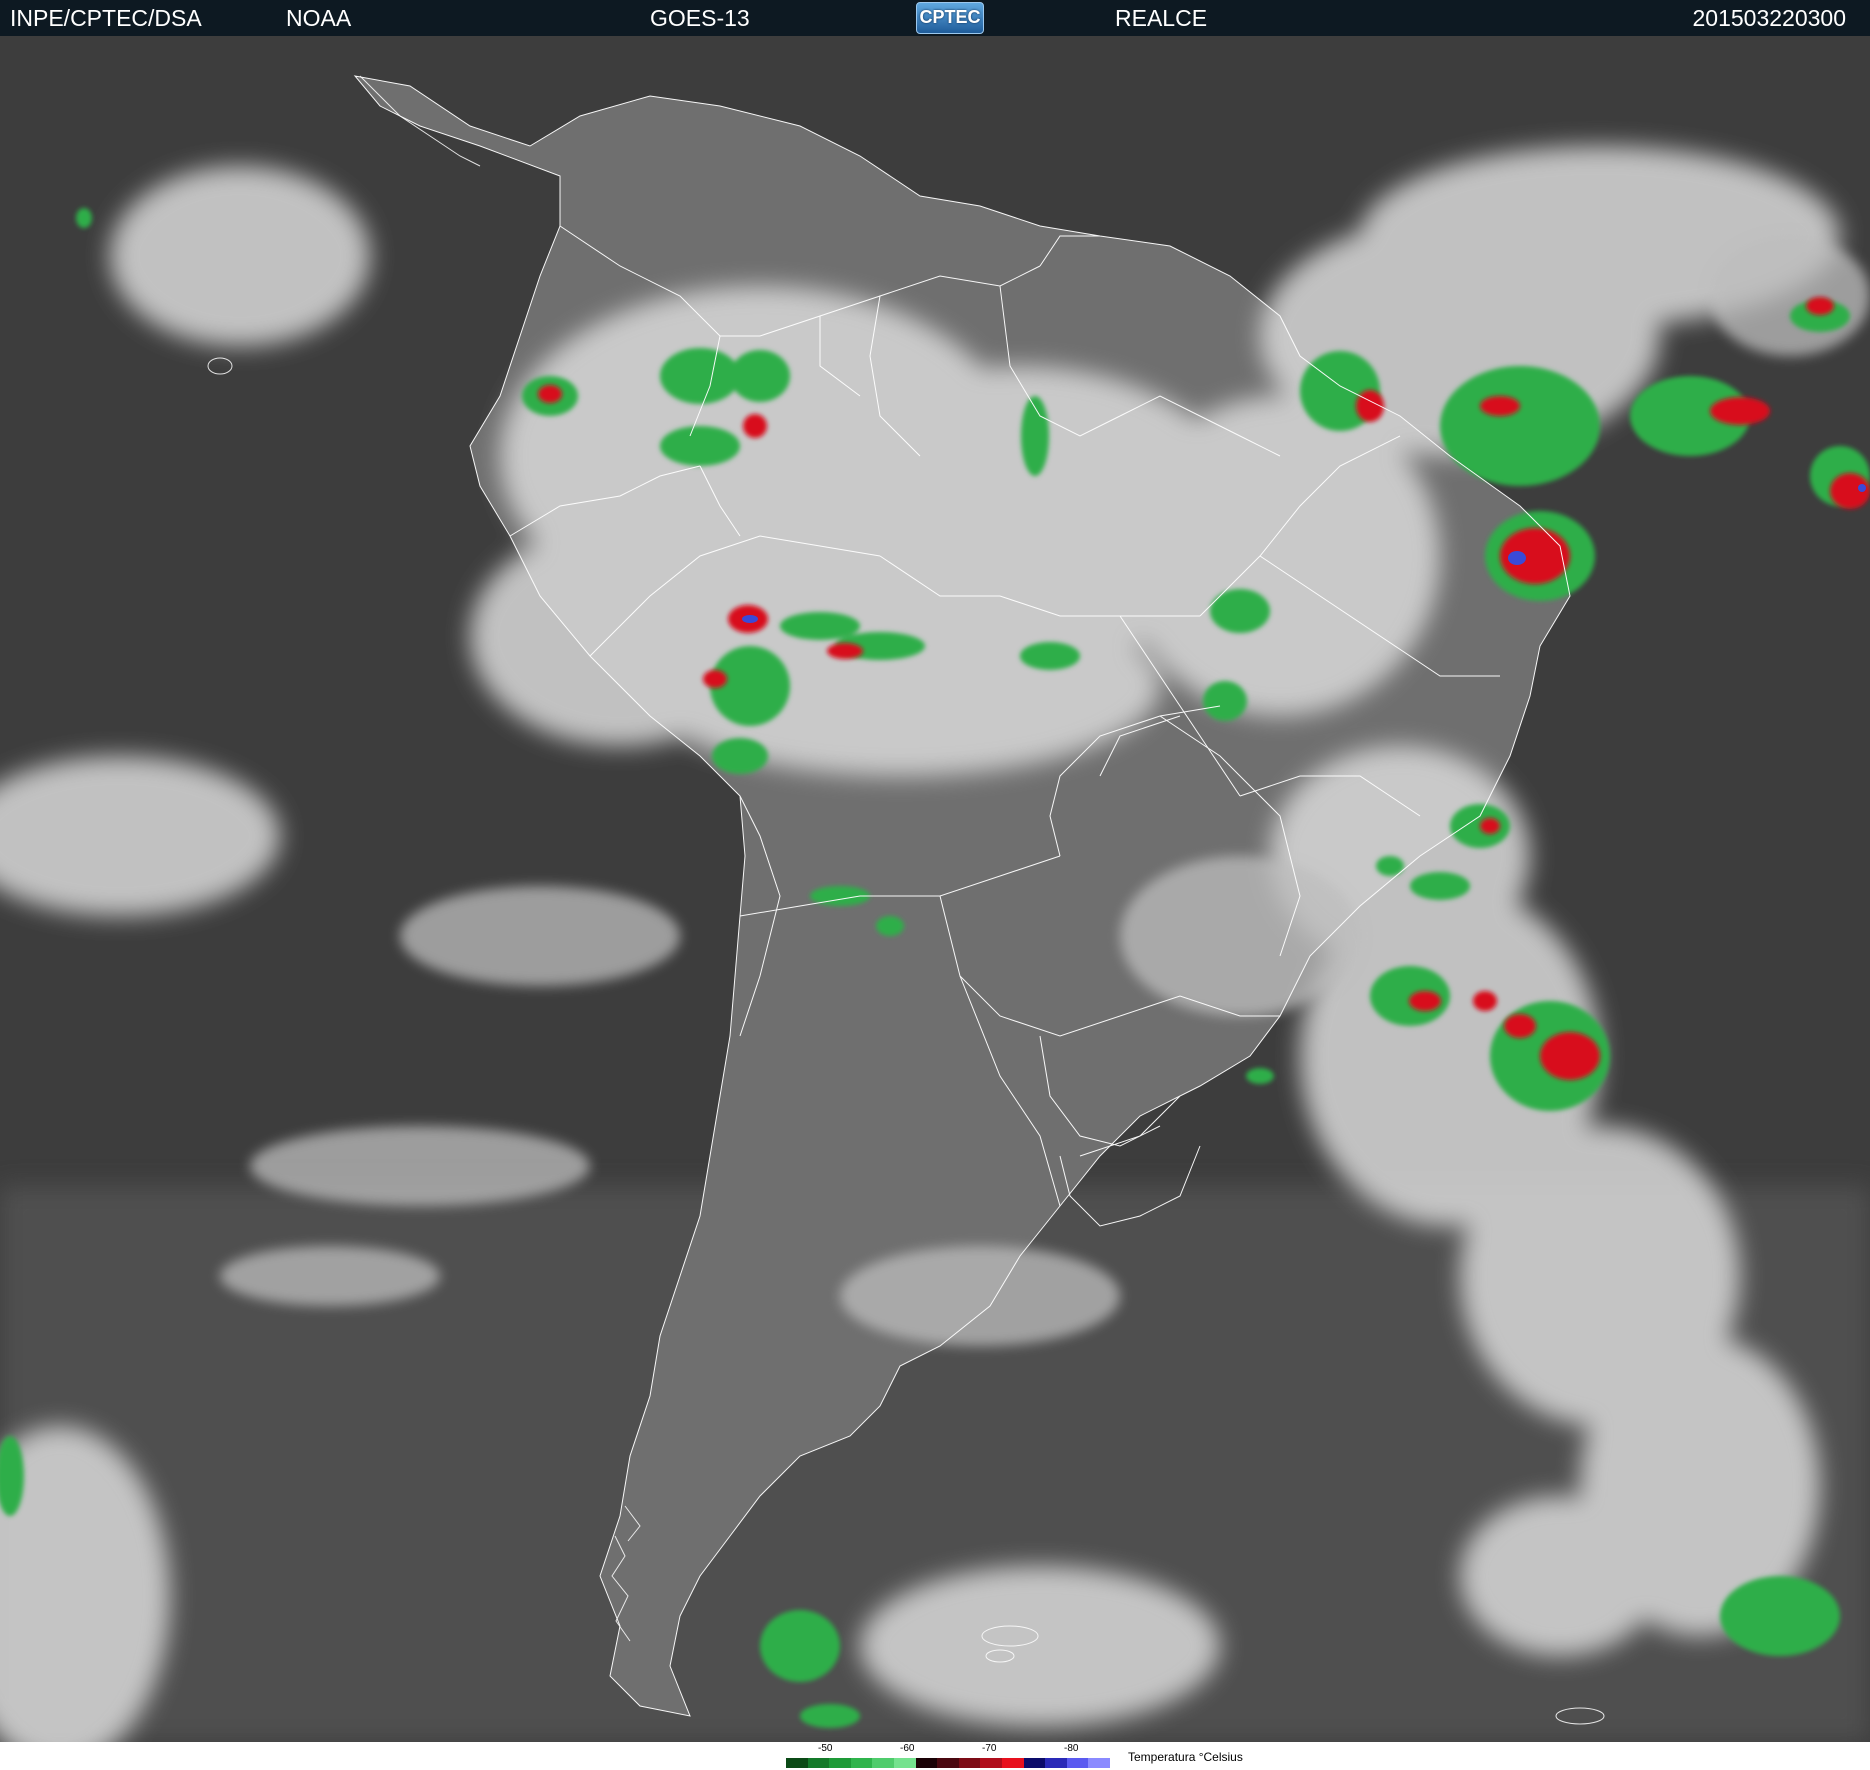  I want to click on tick-minus-80: -80, so click(1071, 1748).